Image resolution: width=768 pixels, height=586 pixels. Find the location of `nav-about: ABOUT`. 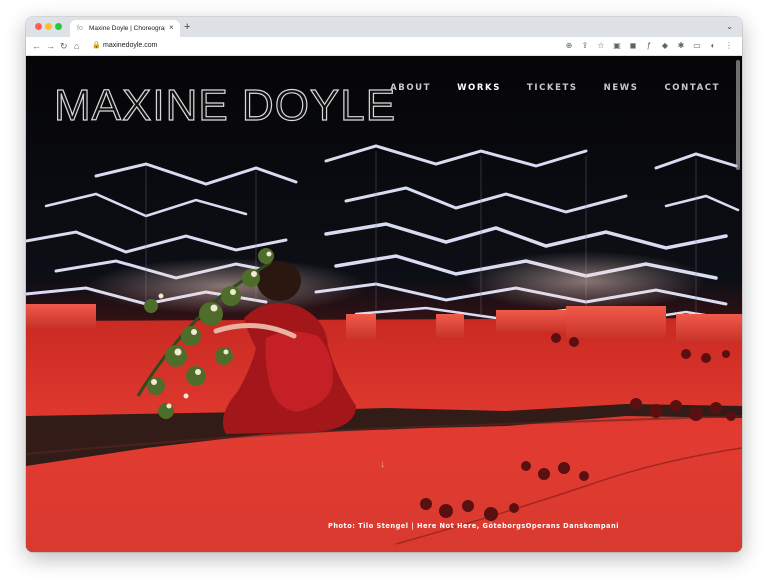

nav-about: ABOUT is located at coordinates (410, 88).